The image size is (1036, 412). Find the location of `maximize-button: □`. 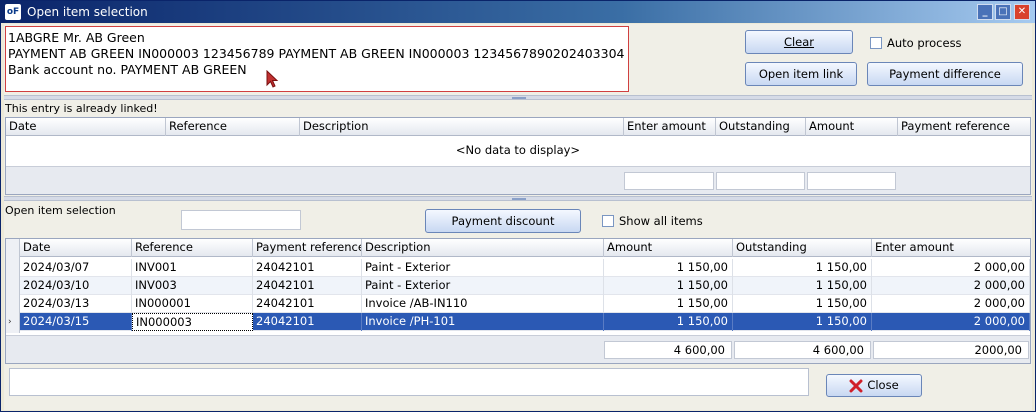

maximize-button: □ is located at coordinates (1003, 12).